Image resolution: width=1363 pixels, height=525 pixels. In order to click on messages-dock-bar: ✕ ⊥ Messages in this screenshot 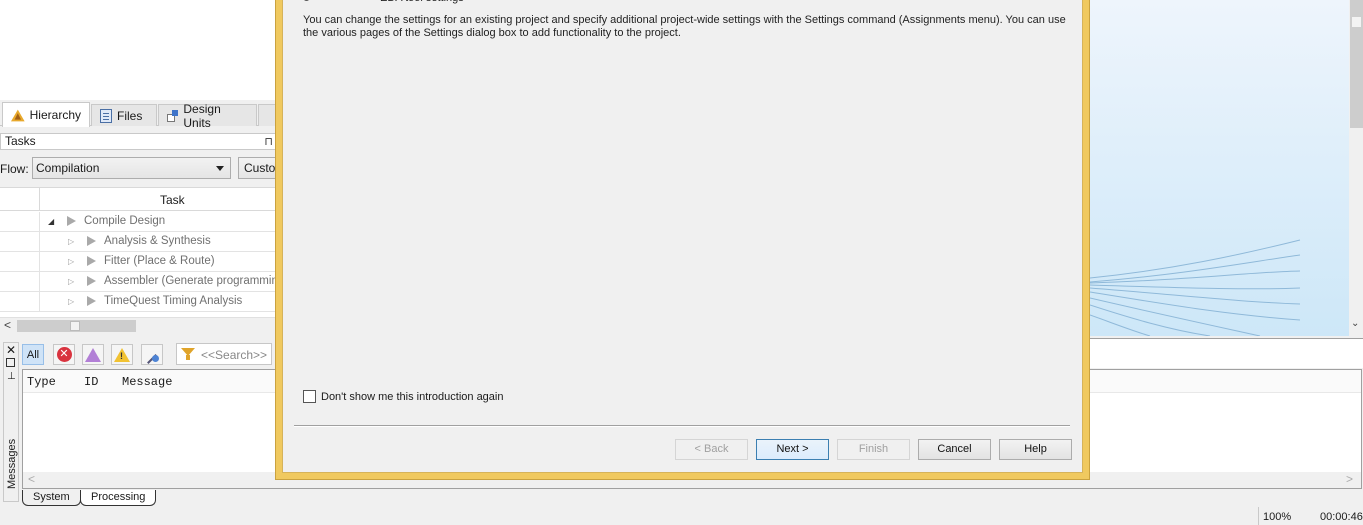, I will do `click(11, 422)`.